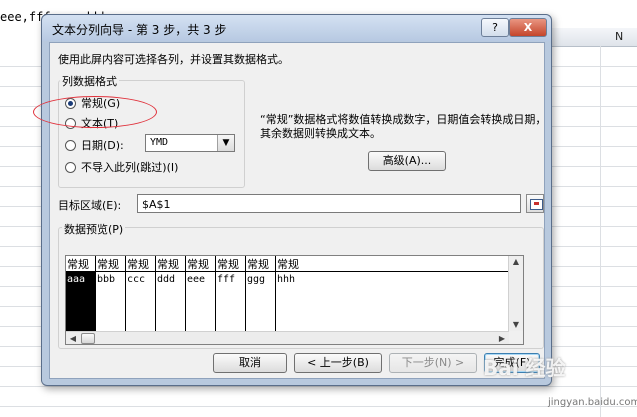  I want to click on radio-text: 文本(T), so click(91, 123).